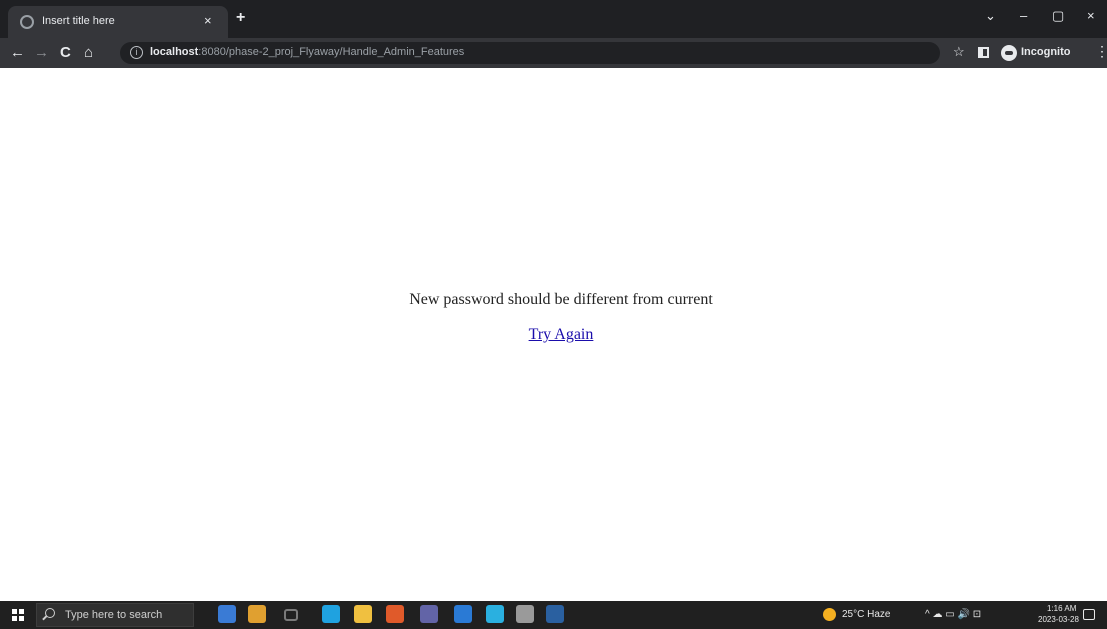 The height and width of the screenshot is (629, 1107). I want to click on clock-time: 1:16 AM, so click(1061, 608).